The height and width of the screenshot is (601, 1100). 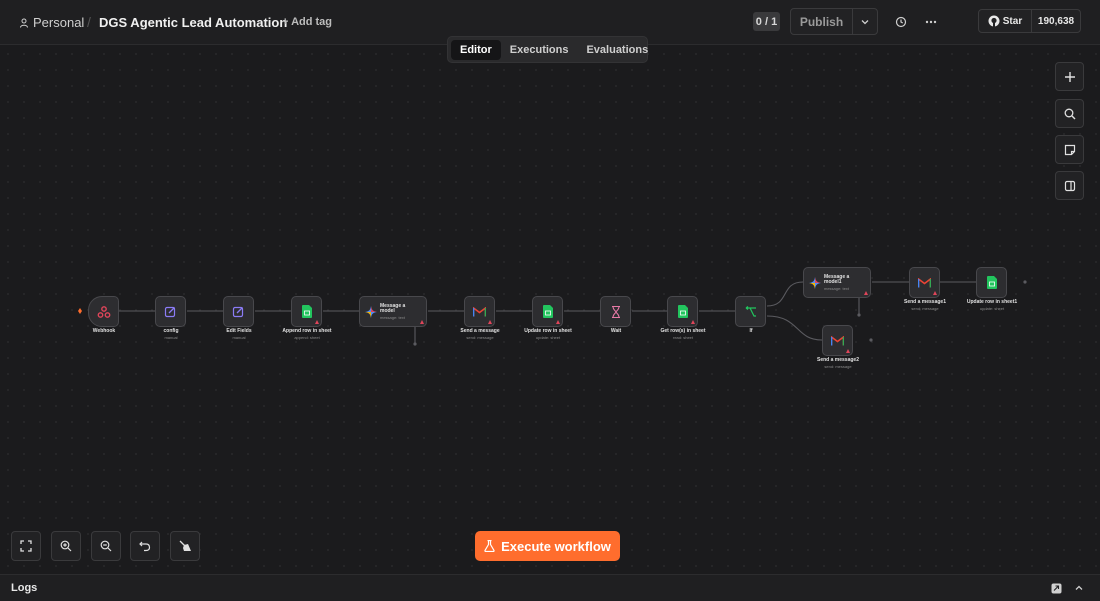 I want to click on node-message-model1: Message a model1 message: text, so click(x=837, y=282).